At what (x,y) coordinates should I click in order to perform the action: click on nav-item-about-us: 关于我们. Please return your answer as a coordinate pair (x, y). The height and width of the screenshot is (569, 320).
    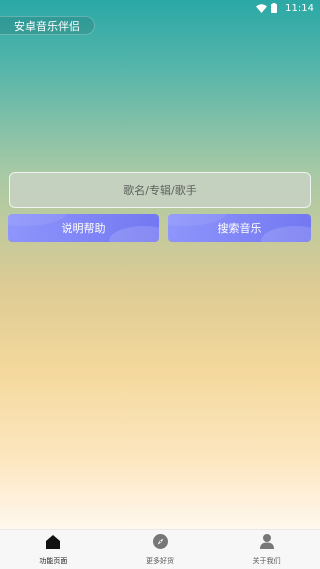
    Looking at the image, I should click on (266, 549).